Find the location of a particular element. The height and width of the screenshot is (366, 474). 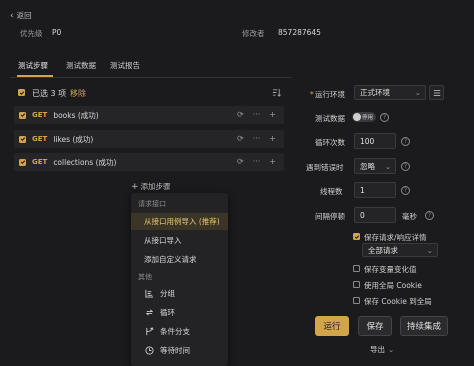

use-global-cookie-checkbox is located at coordinates (356, 284).